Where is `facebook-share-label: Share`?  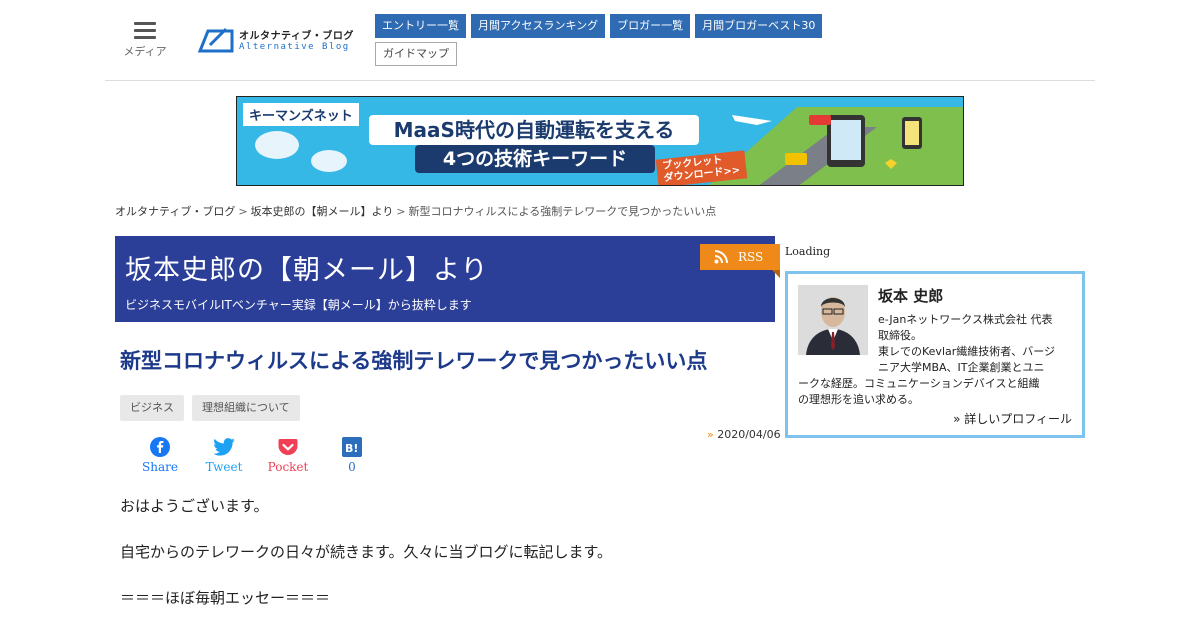 facebook-share-label: Share is located at coordinates (160, 467).